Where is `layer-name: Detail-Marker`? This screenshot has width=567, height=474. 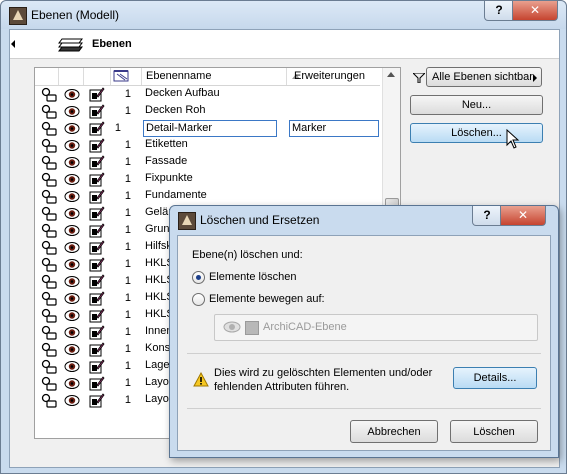
layer-name: Detail-Marker is located at coordinates (210, 128).